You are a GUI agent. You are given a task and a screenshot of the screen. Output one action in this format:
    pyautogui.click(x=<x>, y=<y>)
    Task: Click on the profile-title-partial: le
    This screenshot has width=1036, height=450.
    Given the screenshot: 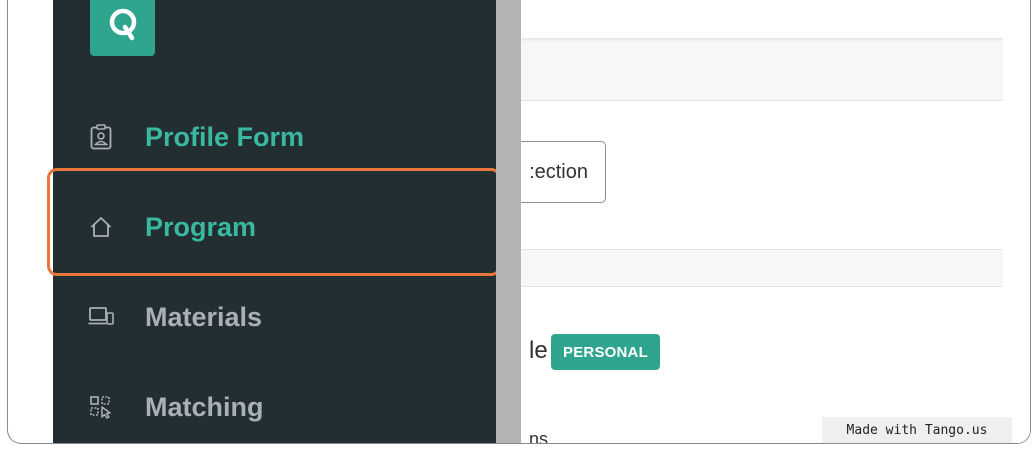 What is the action you would take?
    pyautogui.click(x=538, y=350)
    